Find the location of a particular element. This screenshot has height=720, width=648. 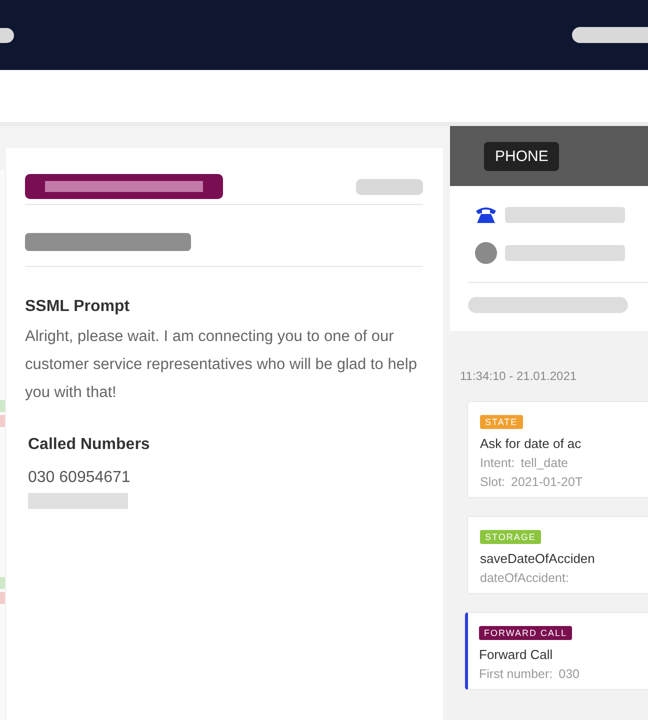

field-label: dateOfAccident: is located at coordinates (524, 578).